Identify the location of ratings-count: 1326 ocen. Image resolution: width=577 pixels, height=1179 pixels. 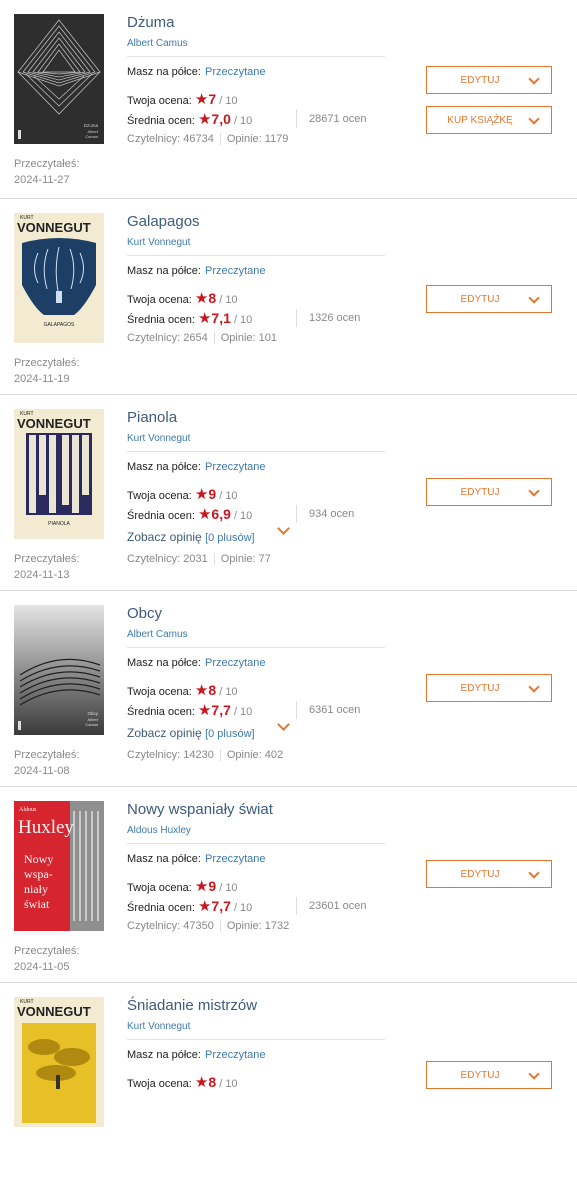
(328, 318).